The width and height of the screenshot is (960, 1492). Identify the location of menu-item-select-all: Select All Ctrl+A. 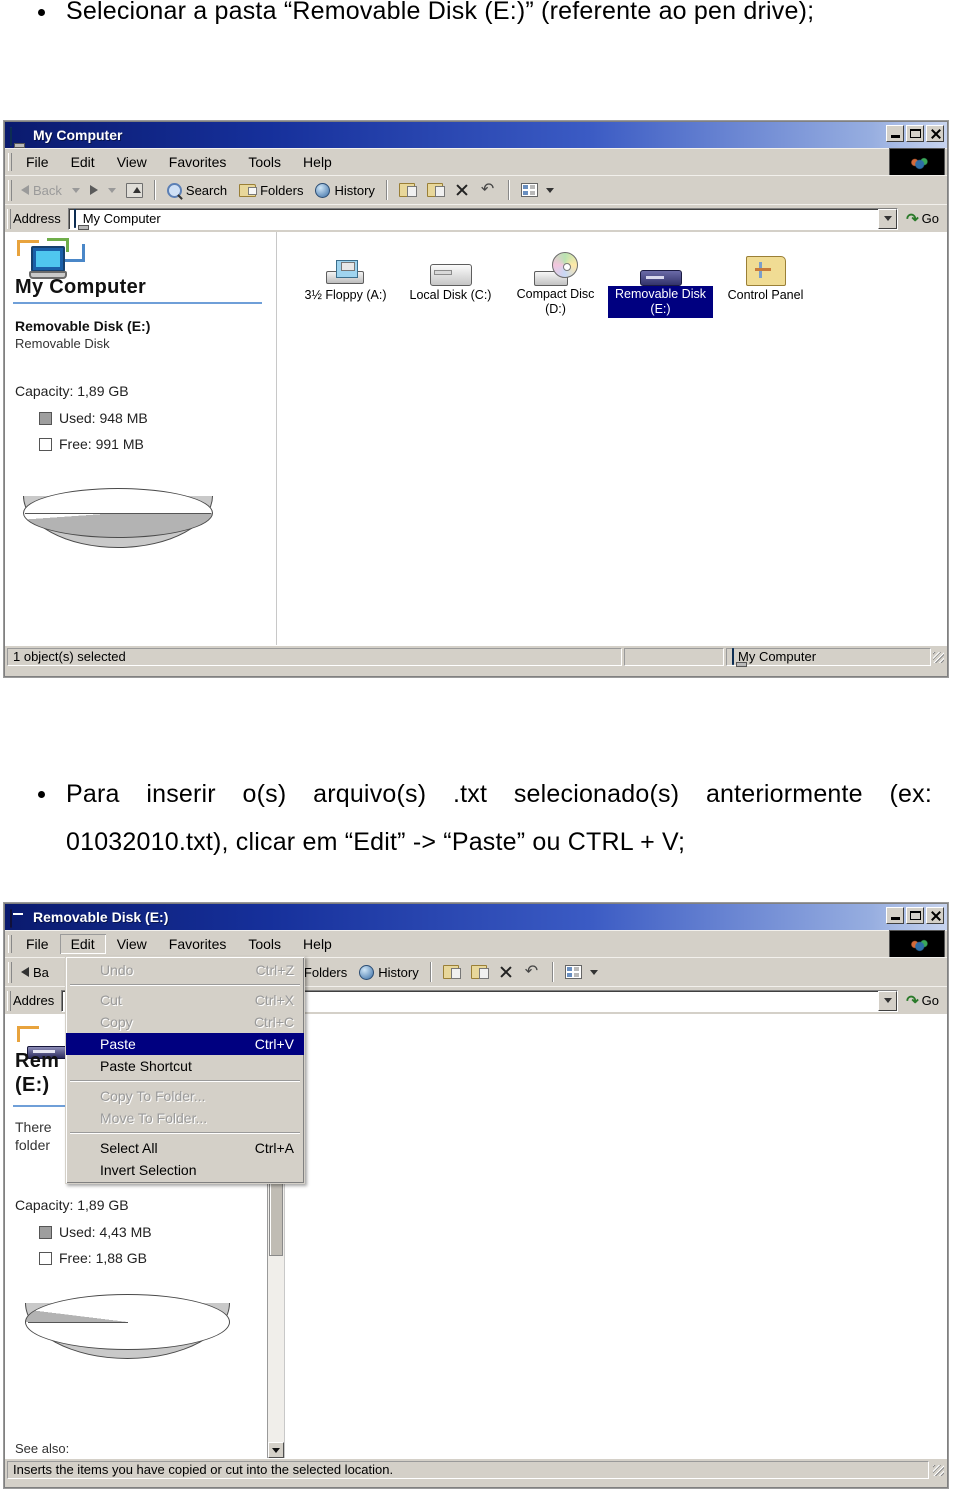
(185, 1148).